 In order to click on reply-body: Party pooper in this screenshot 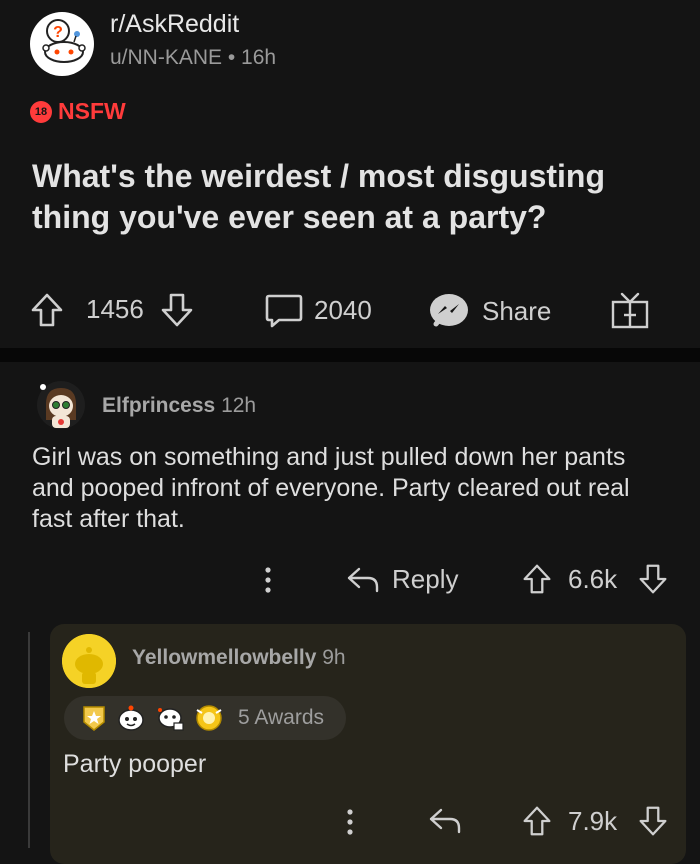, I will do `click(135, 764)`.